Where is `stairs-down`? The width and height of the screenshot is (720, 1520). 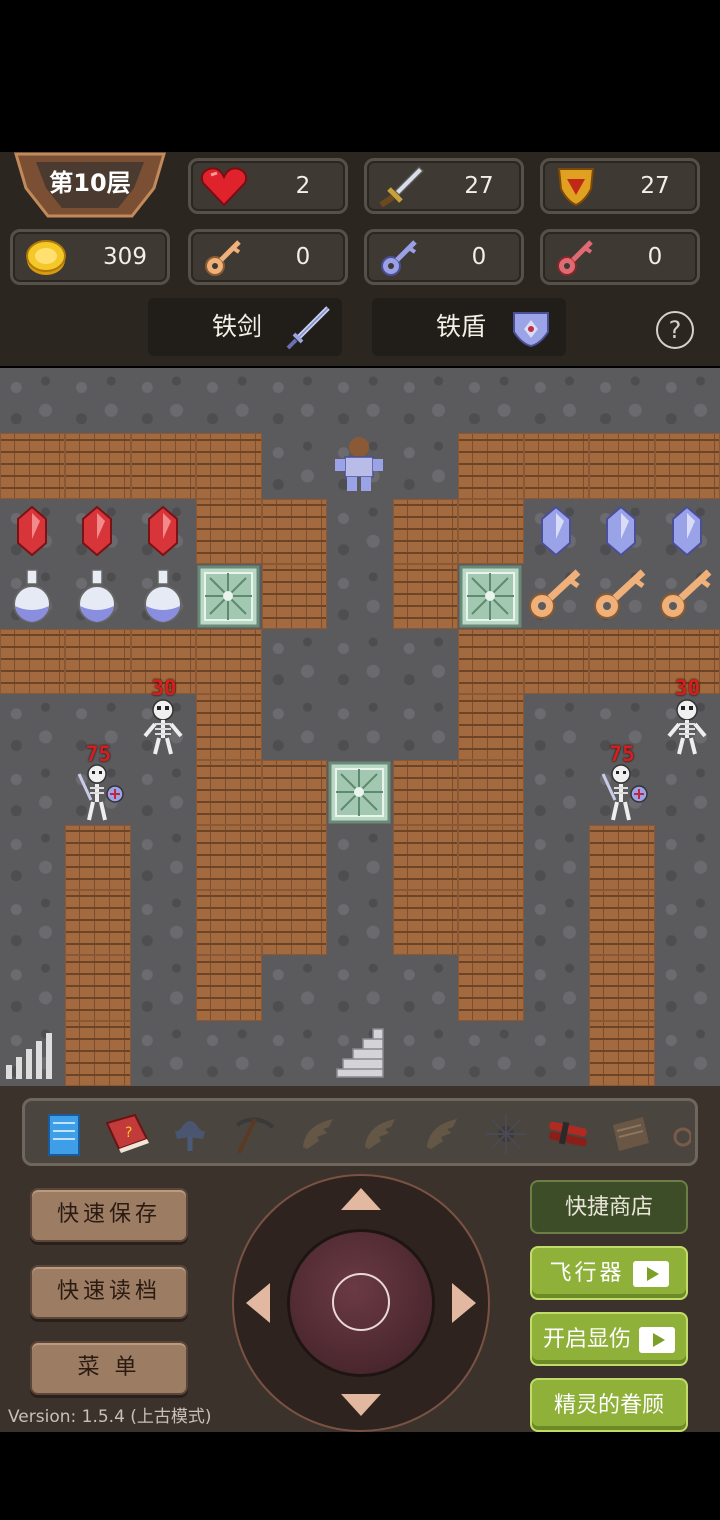 stairs-down is located at coordinates (359, 1053).